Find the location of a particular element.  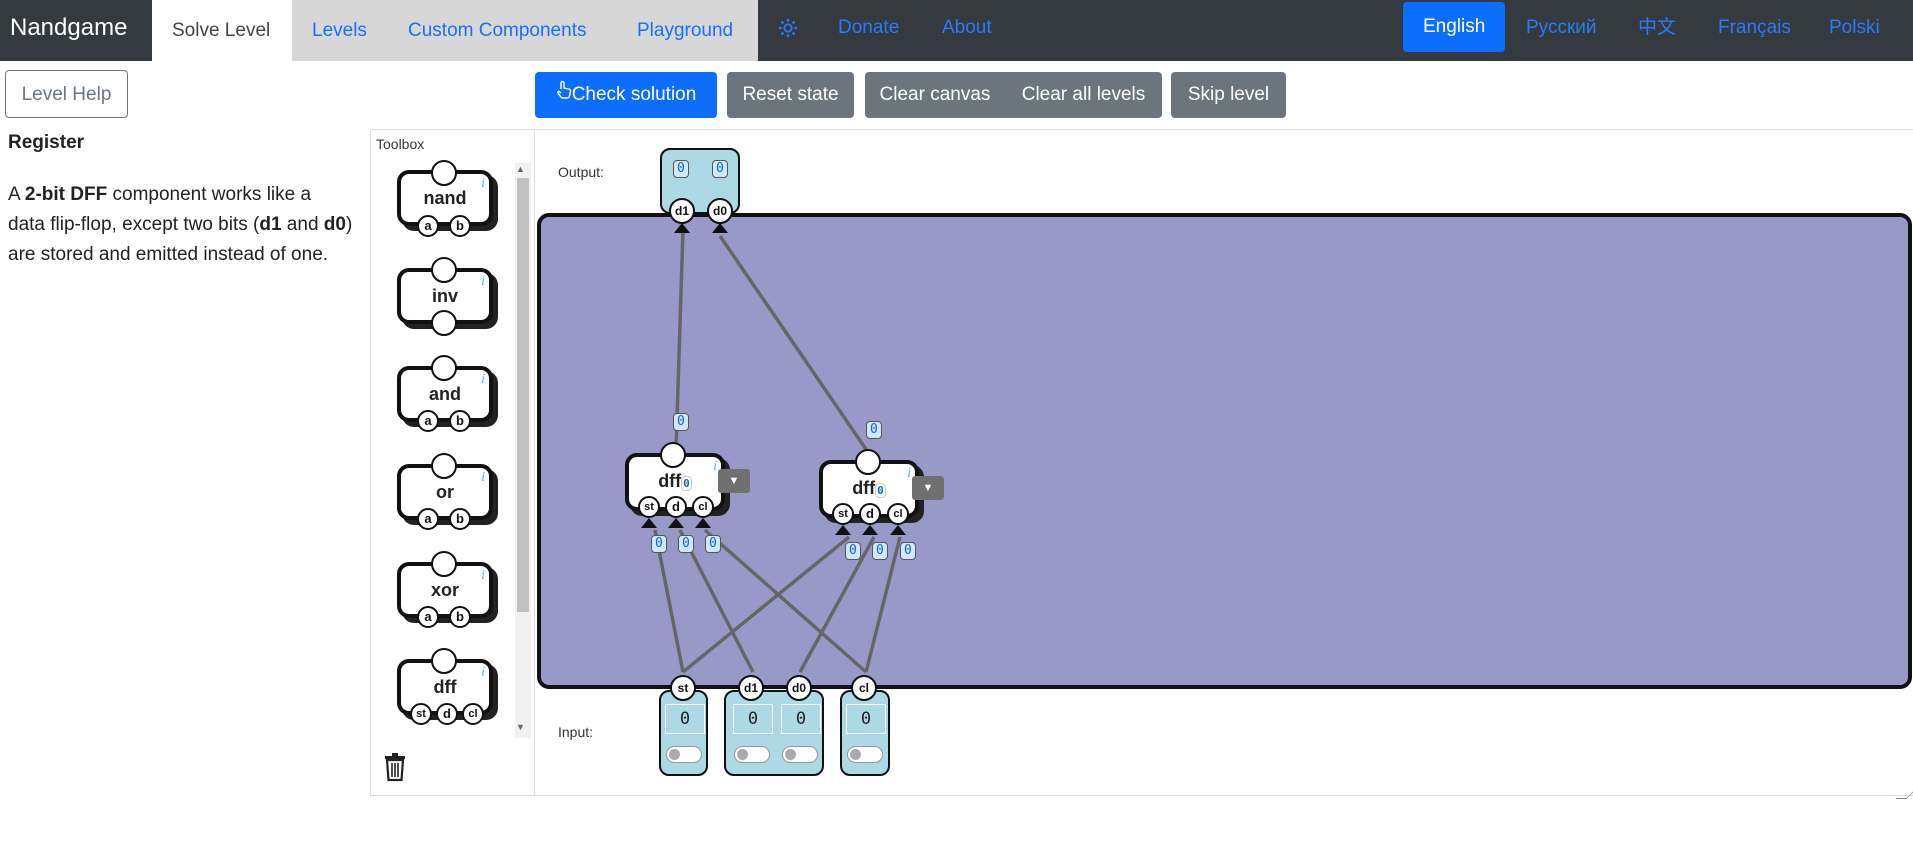

dff-state-value: 0 is located at coordinates (880, 490).